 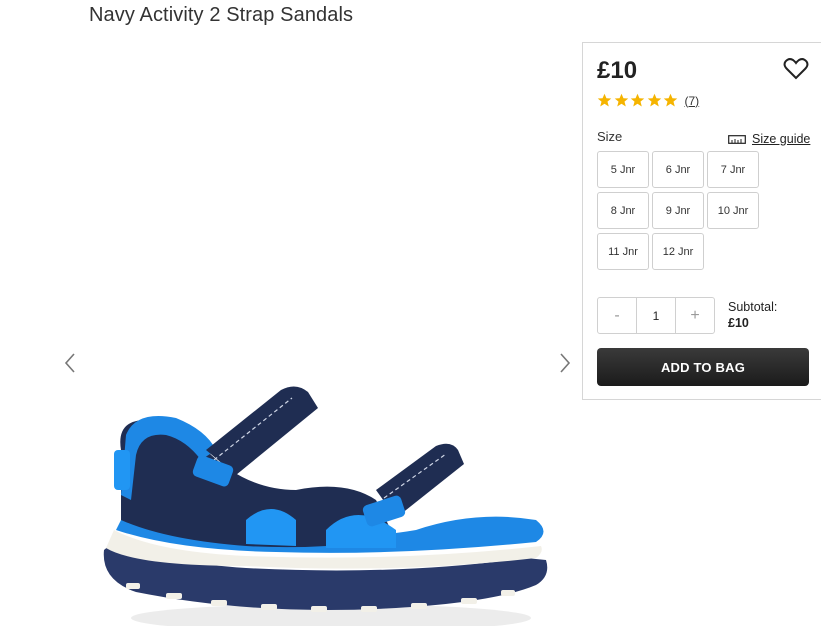 What do you see at coordinates (617, 70) in the screenshot?
I see `product-price: £10` at bounding box center [617, 70].